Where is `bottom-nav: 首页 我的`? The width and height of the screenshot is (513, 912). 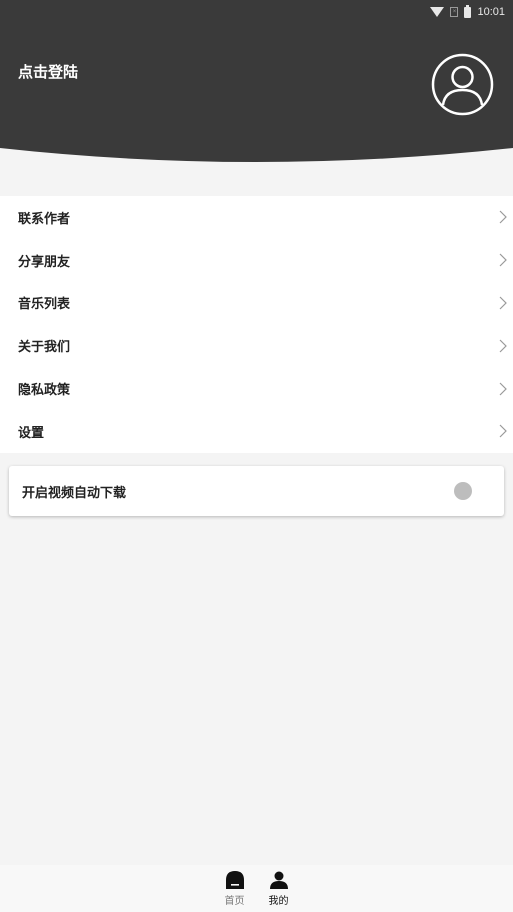
bottom-nav: 首页 我的 is located at coordinates (256, 888).